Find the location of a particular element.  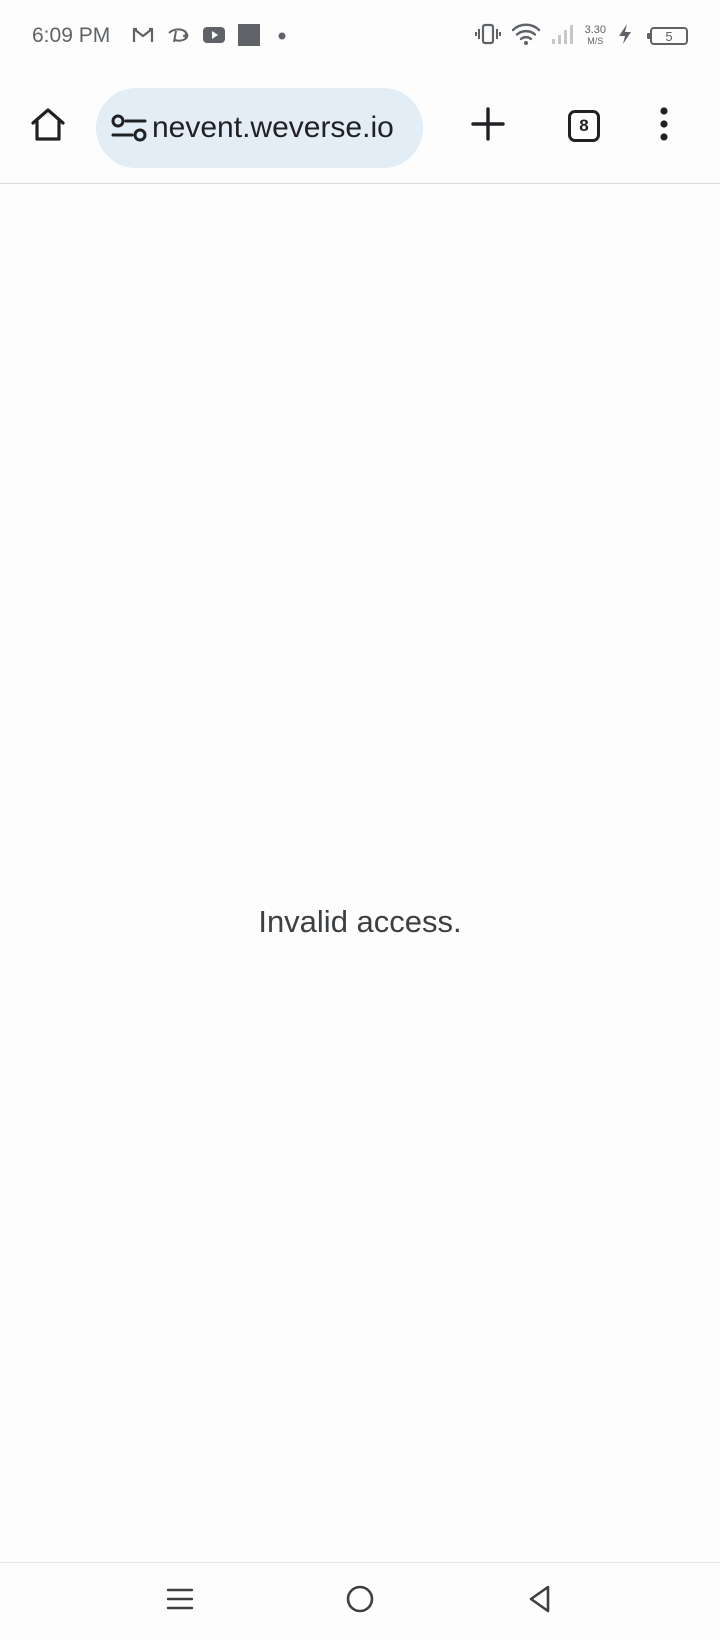

status-notification-icons is located at coordinates (212, 37).